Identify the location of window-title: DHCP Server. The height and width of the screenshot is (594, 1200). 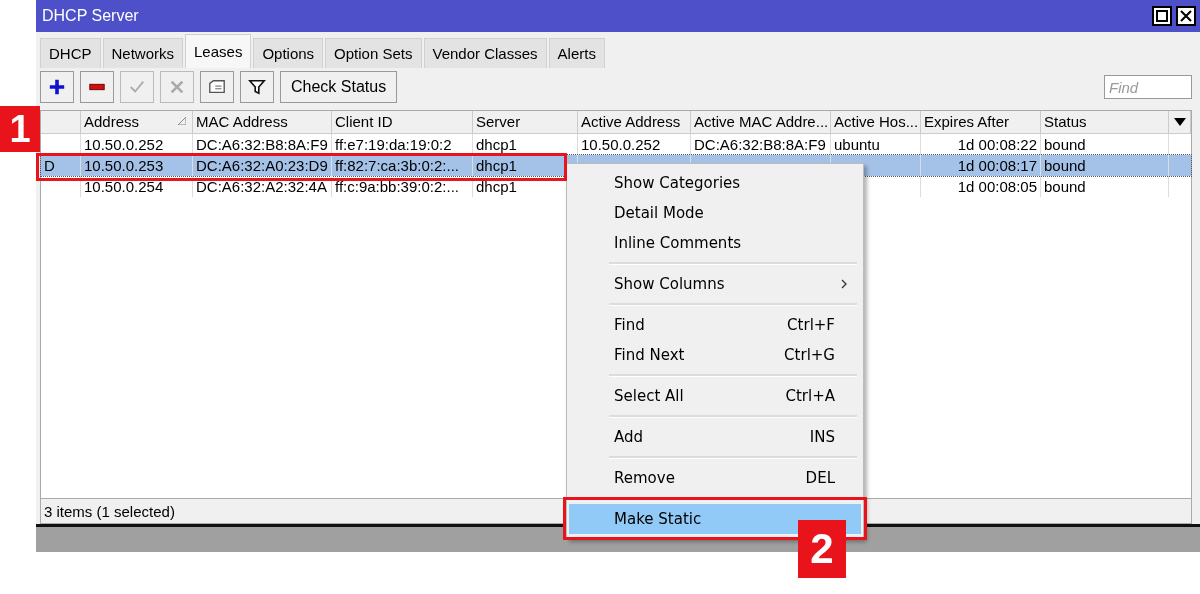
(91, 16).